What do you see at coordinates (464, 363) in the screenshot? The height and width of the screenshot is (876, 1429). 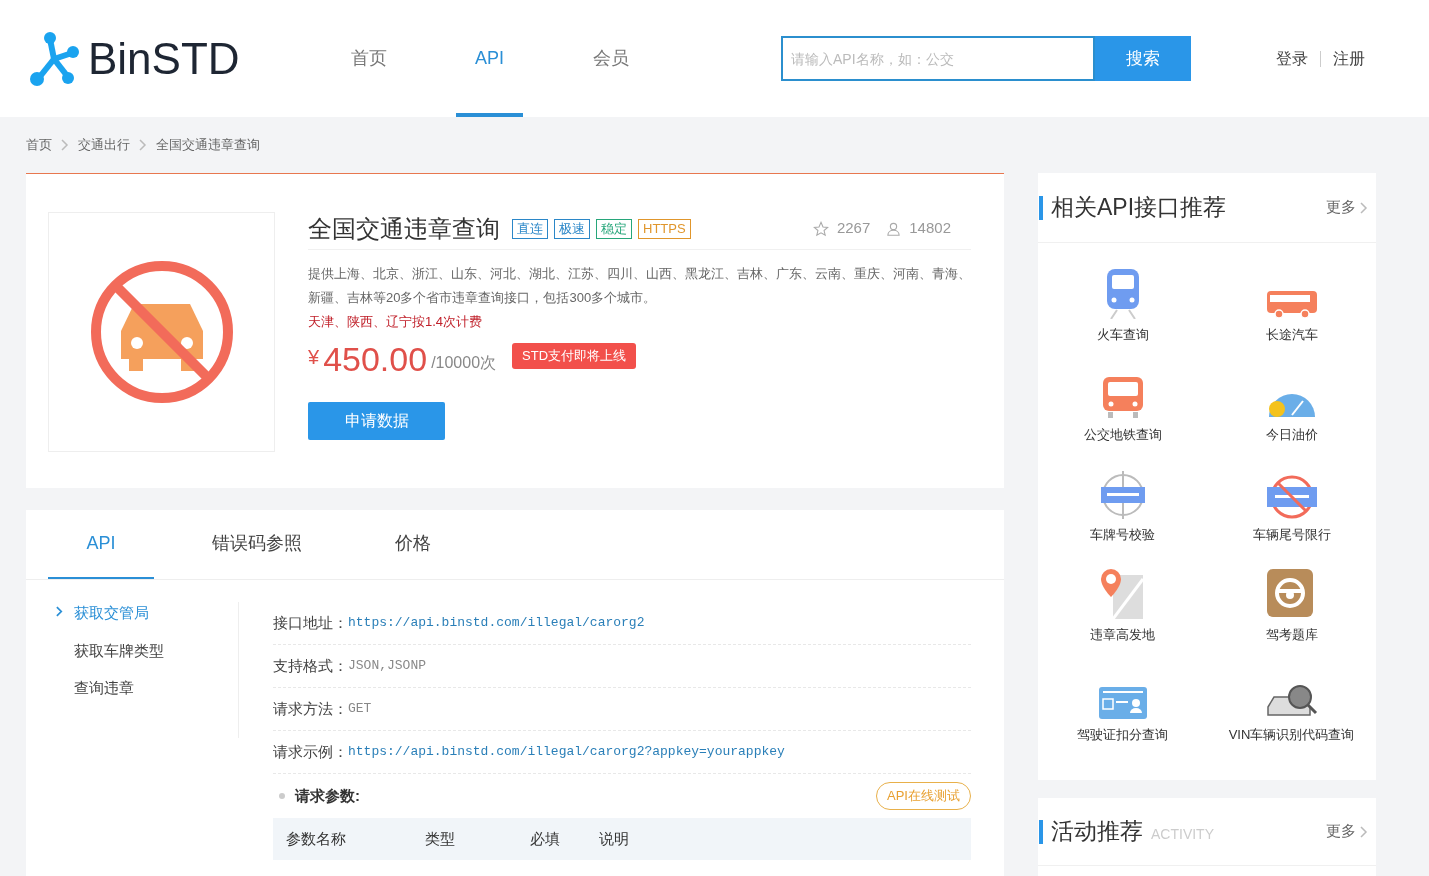 I see `price-unit: /10000次` at bounding box center [464, 363].